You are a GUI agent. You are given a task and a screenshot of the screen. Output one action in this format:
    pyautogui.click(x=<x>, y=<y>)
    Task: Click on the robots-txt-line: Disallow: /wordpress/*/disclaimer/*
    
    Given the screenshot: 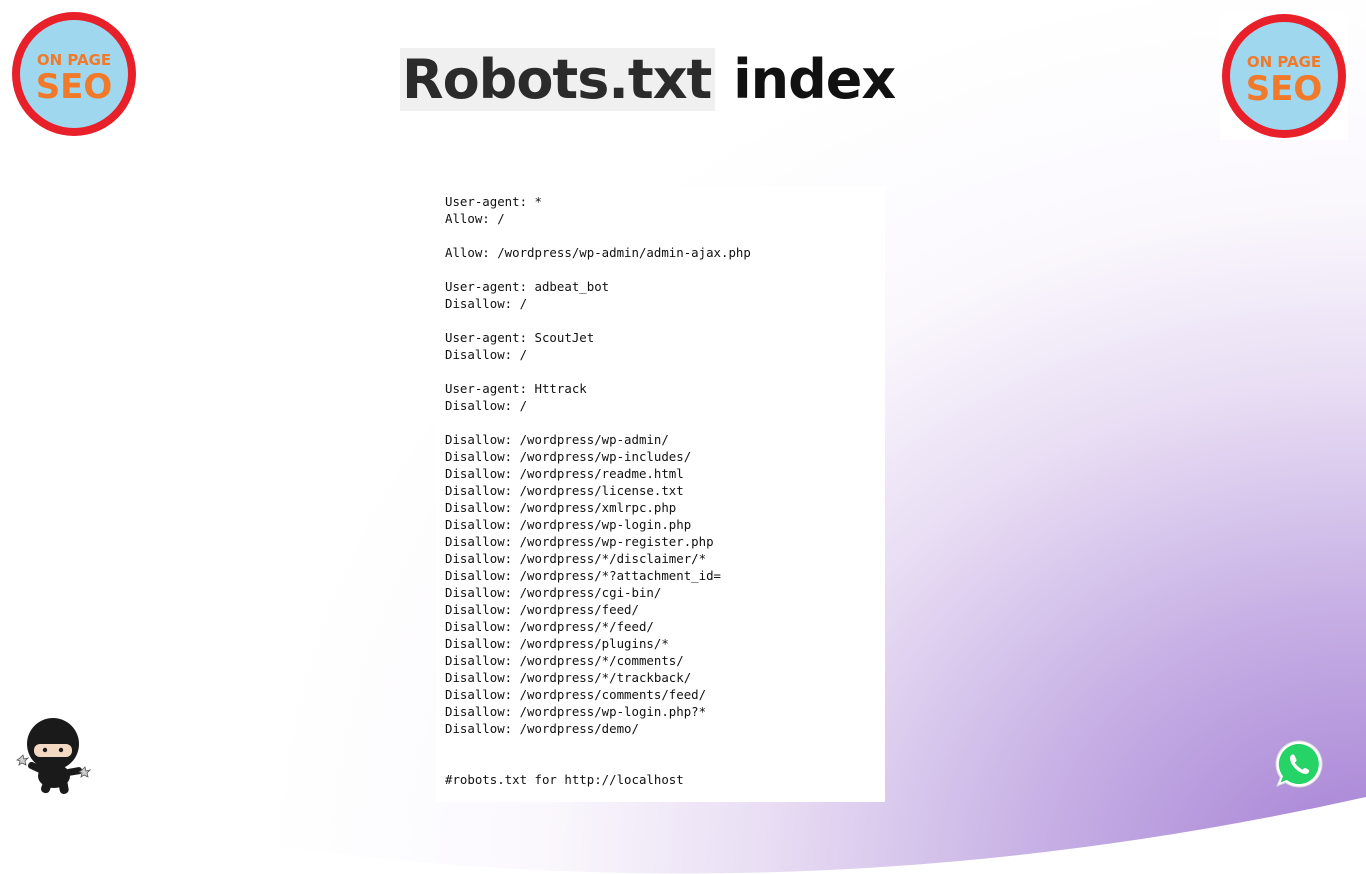 What is the action you would take?
    pyautogui.click(x=576, y=558)
    